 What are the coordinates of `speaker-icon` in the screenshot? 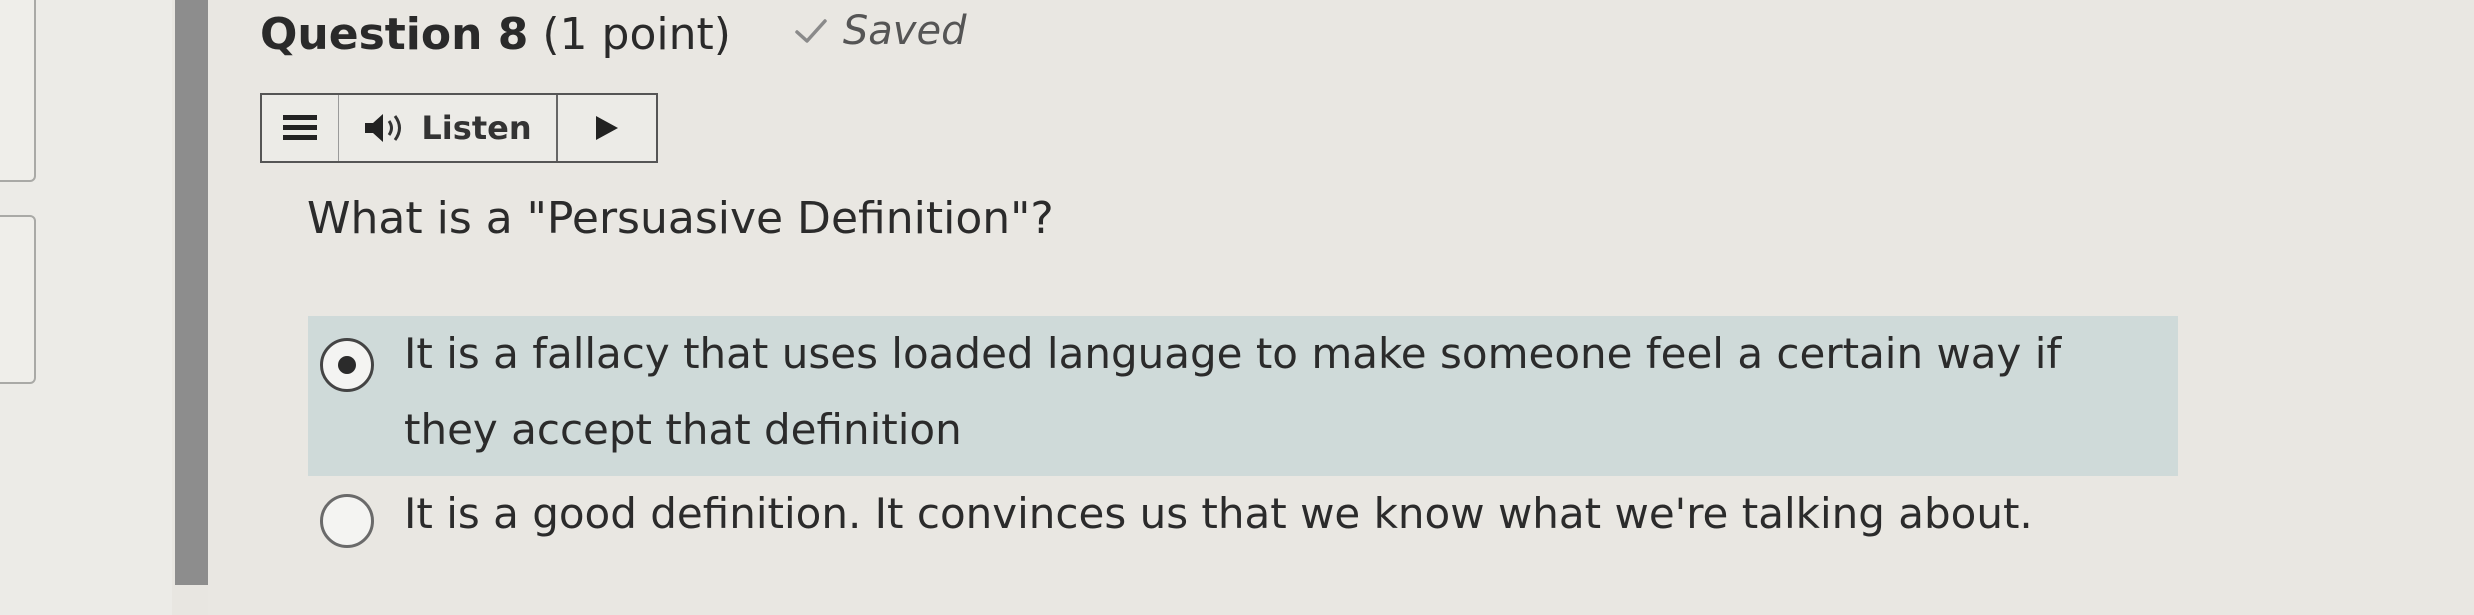 It's located at (383, 128).